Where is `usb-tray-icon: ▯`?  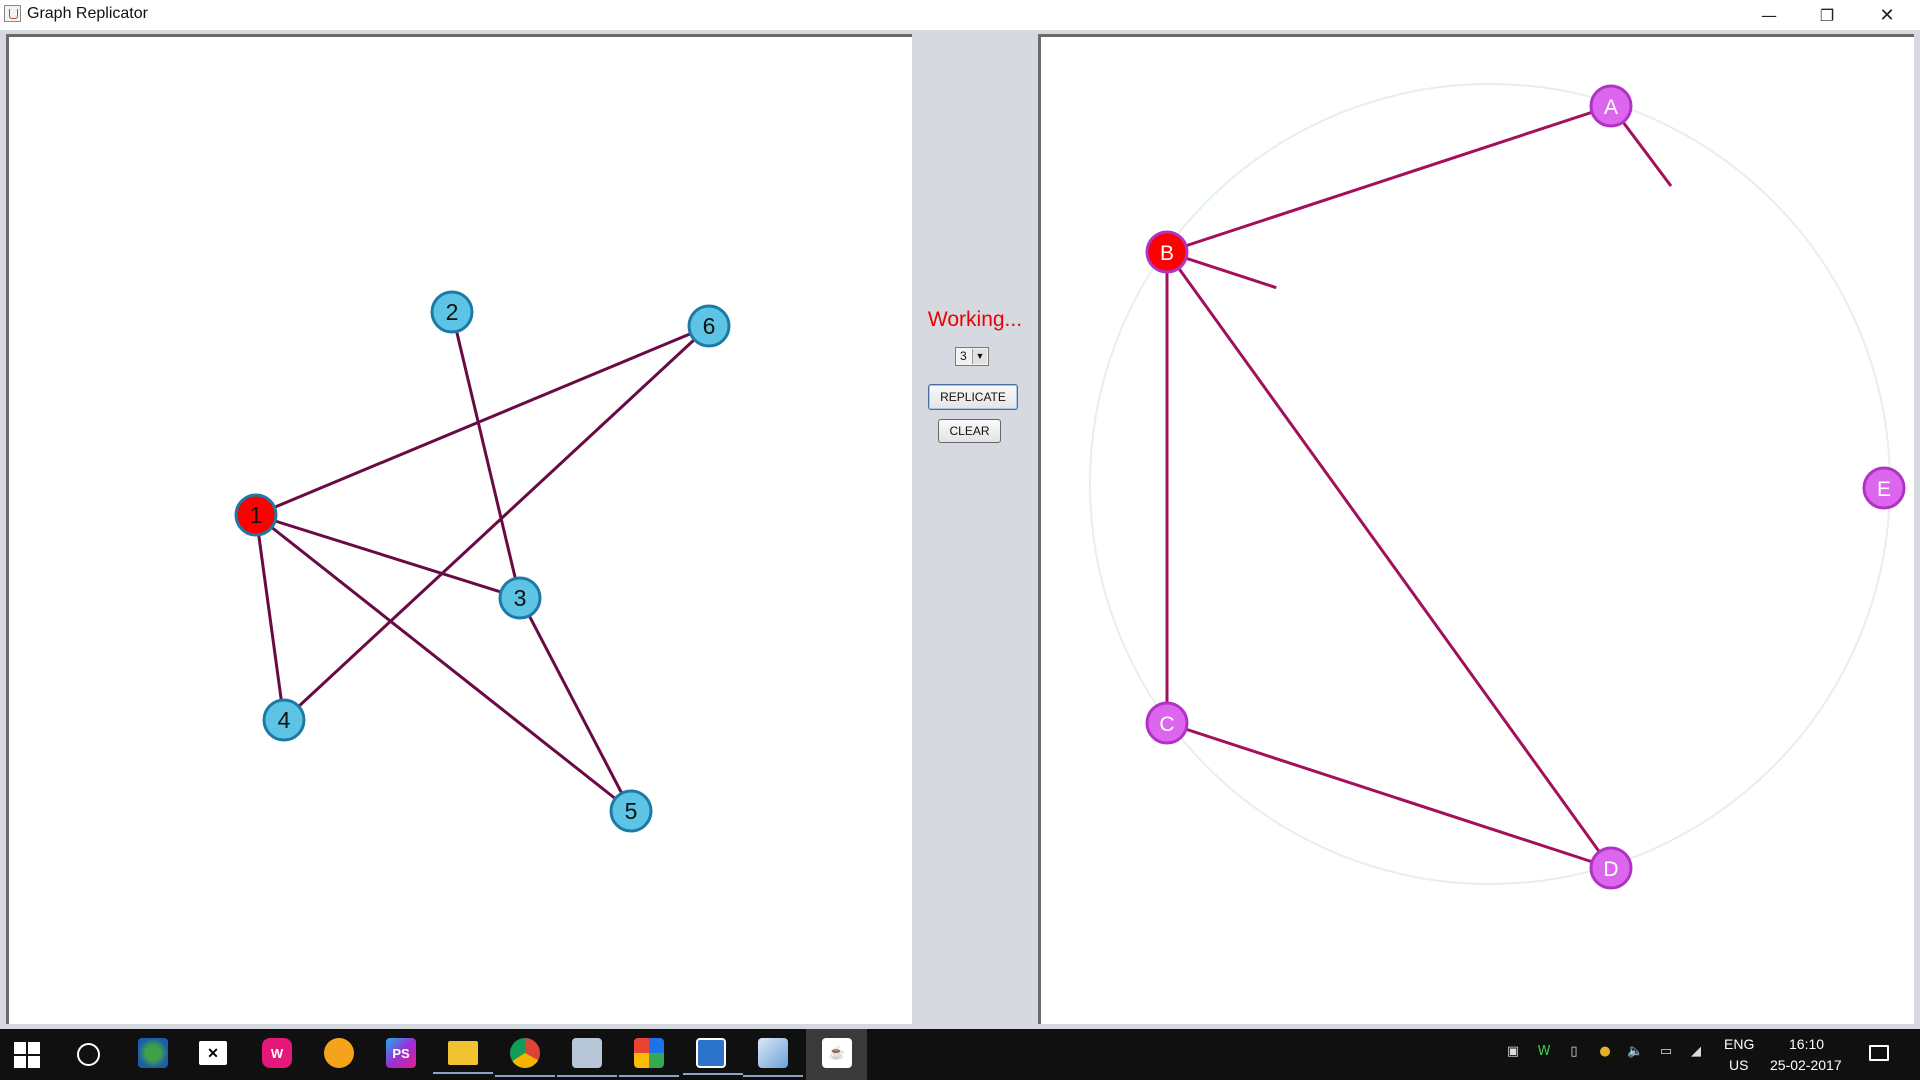 usb-tray-icon: ▯ is located at coordinates (1574, 1052).